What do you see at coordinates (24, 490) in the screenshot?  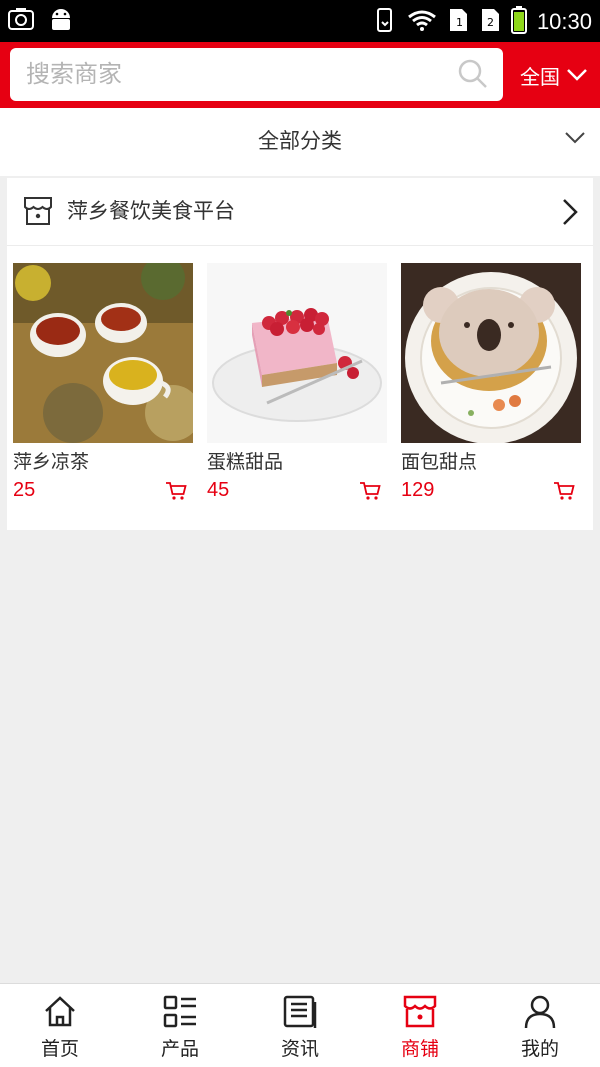 I see `product-price: 25` at bounding box center [24, 490].